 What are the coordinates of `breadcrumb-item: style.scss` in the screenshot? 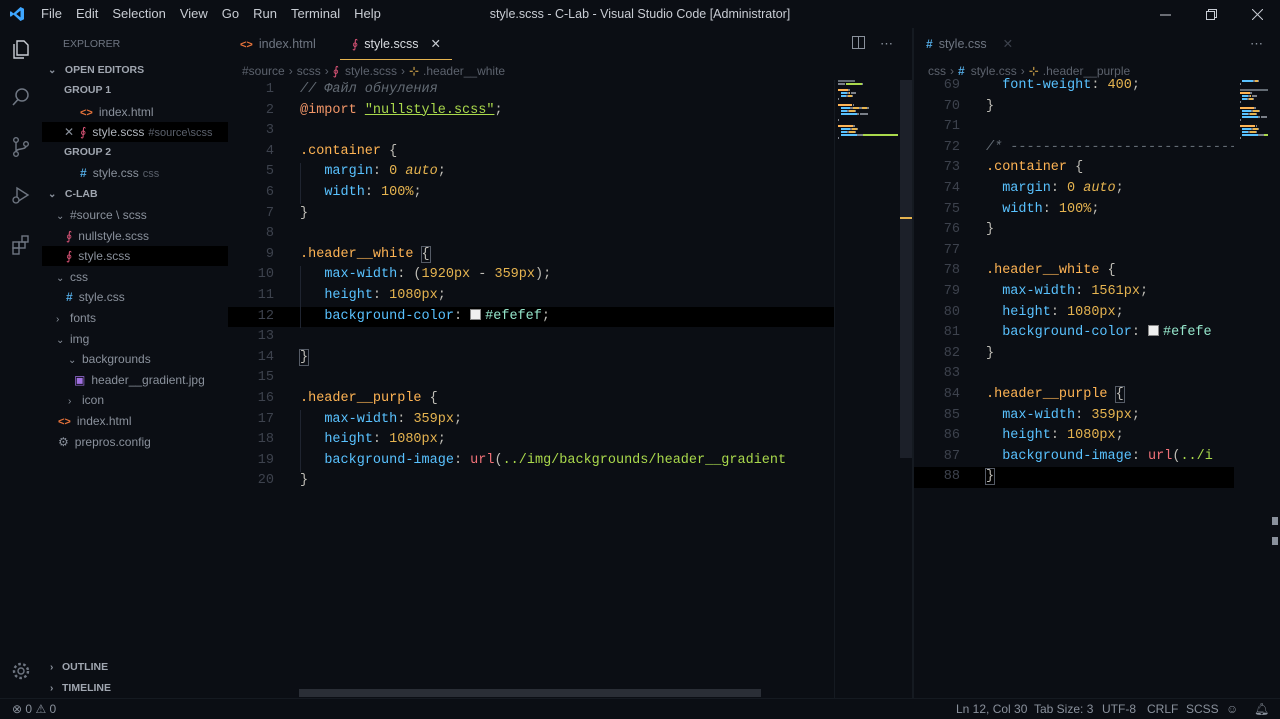 It's located at (371, 71).